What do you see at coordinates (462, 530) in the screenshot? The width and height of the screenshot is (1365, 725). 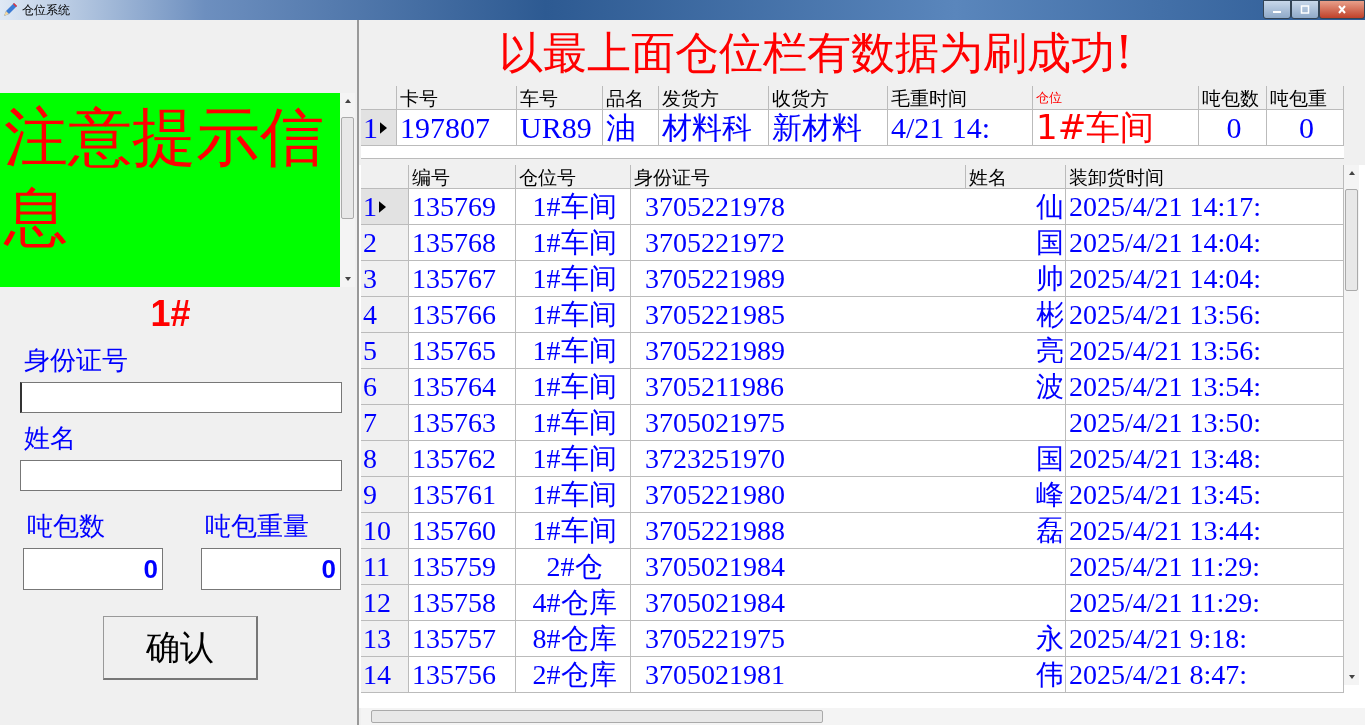 I see `table-cell: 135760` at bounding box center [462, 530].